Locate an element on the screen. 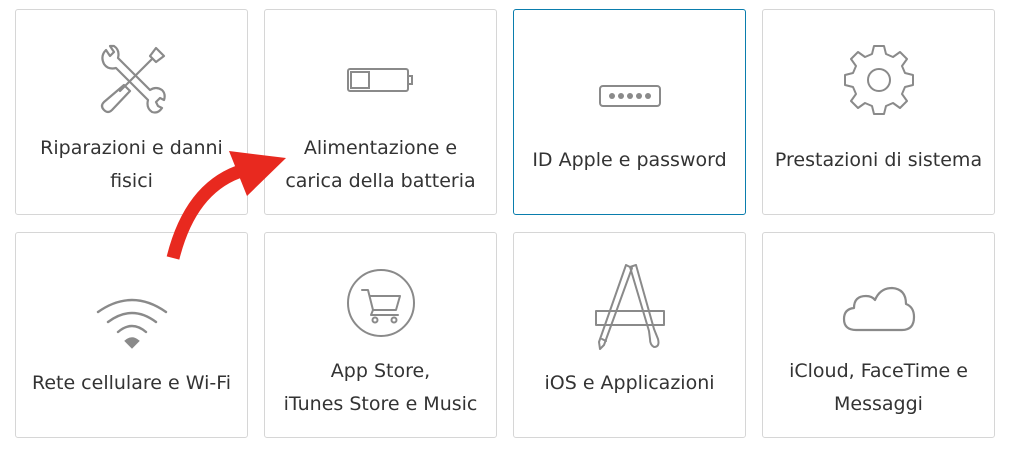 This screenshot has width=1029, height=454. battery-icon is located at coordinates (380, 80).